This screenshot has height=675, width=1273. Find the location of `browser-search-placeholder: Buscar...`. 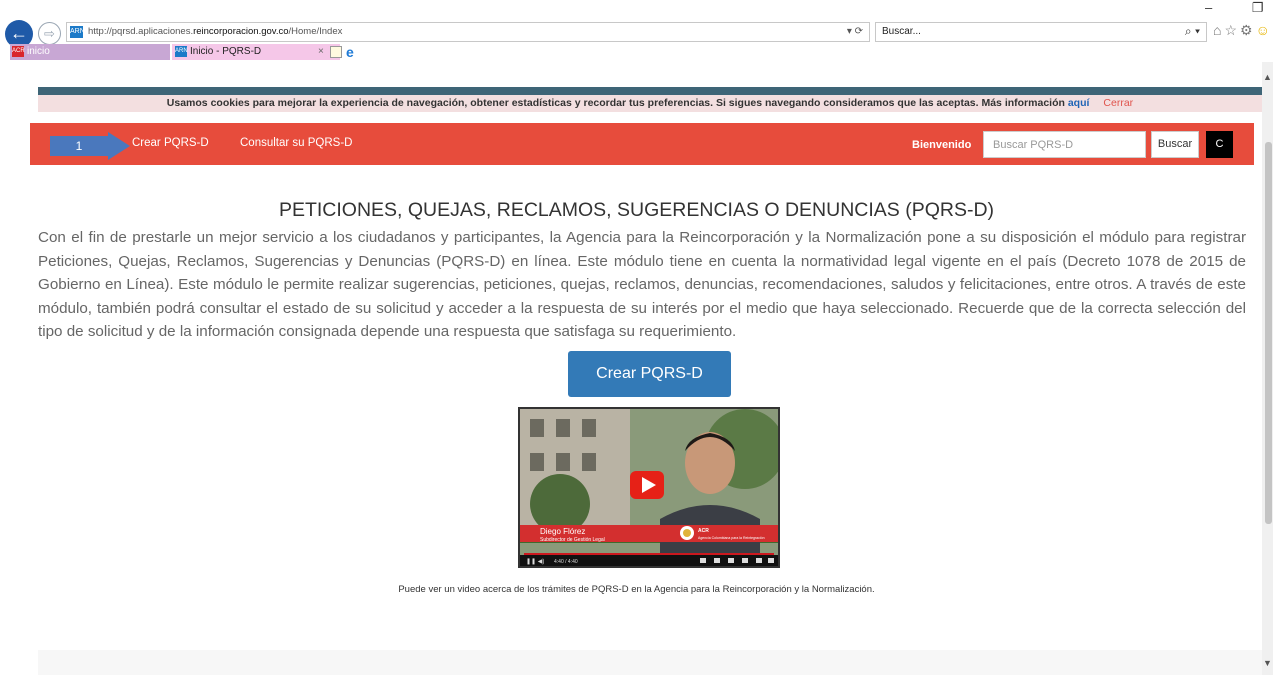

browser-search-placeholder: Buscar... is located at coordinates (901, 31).